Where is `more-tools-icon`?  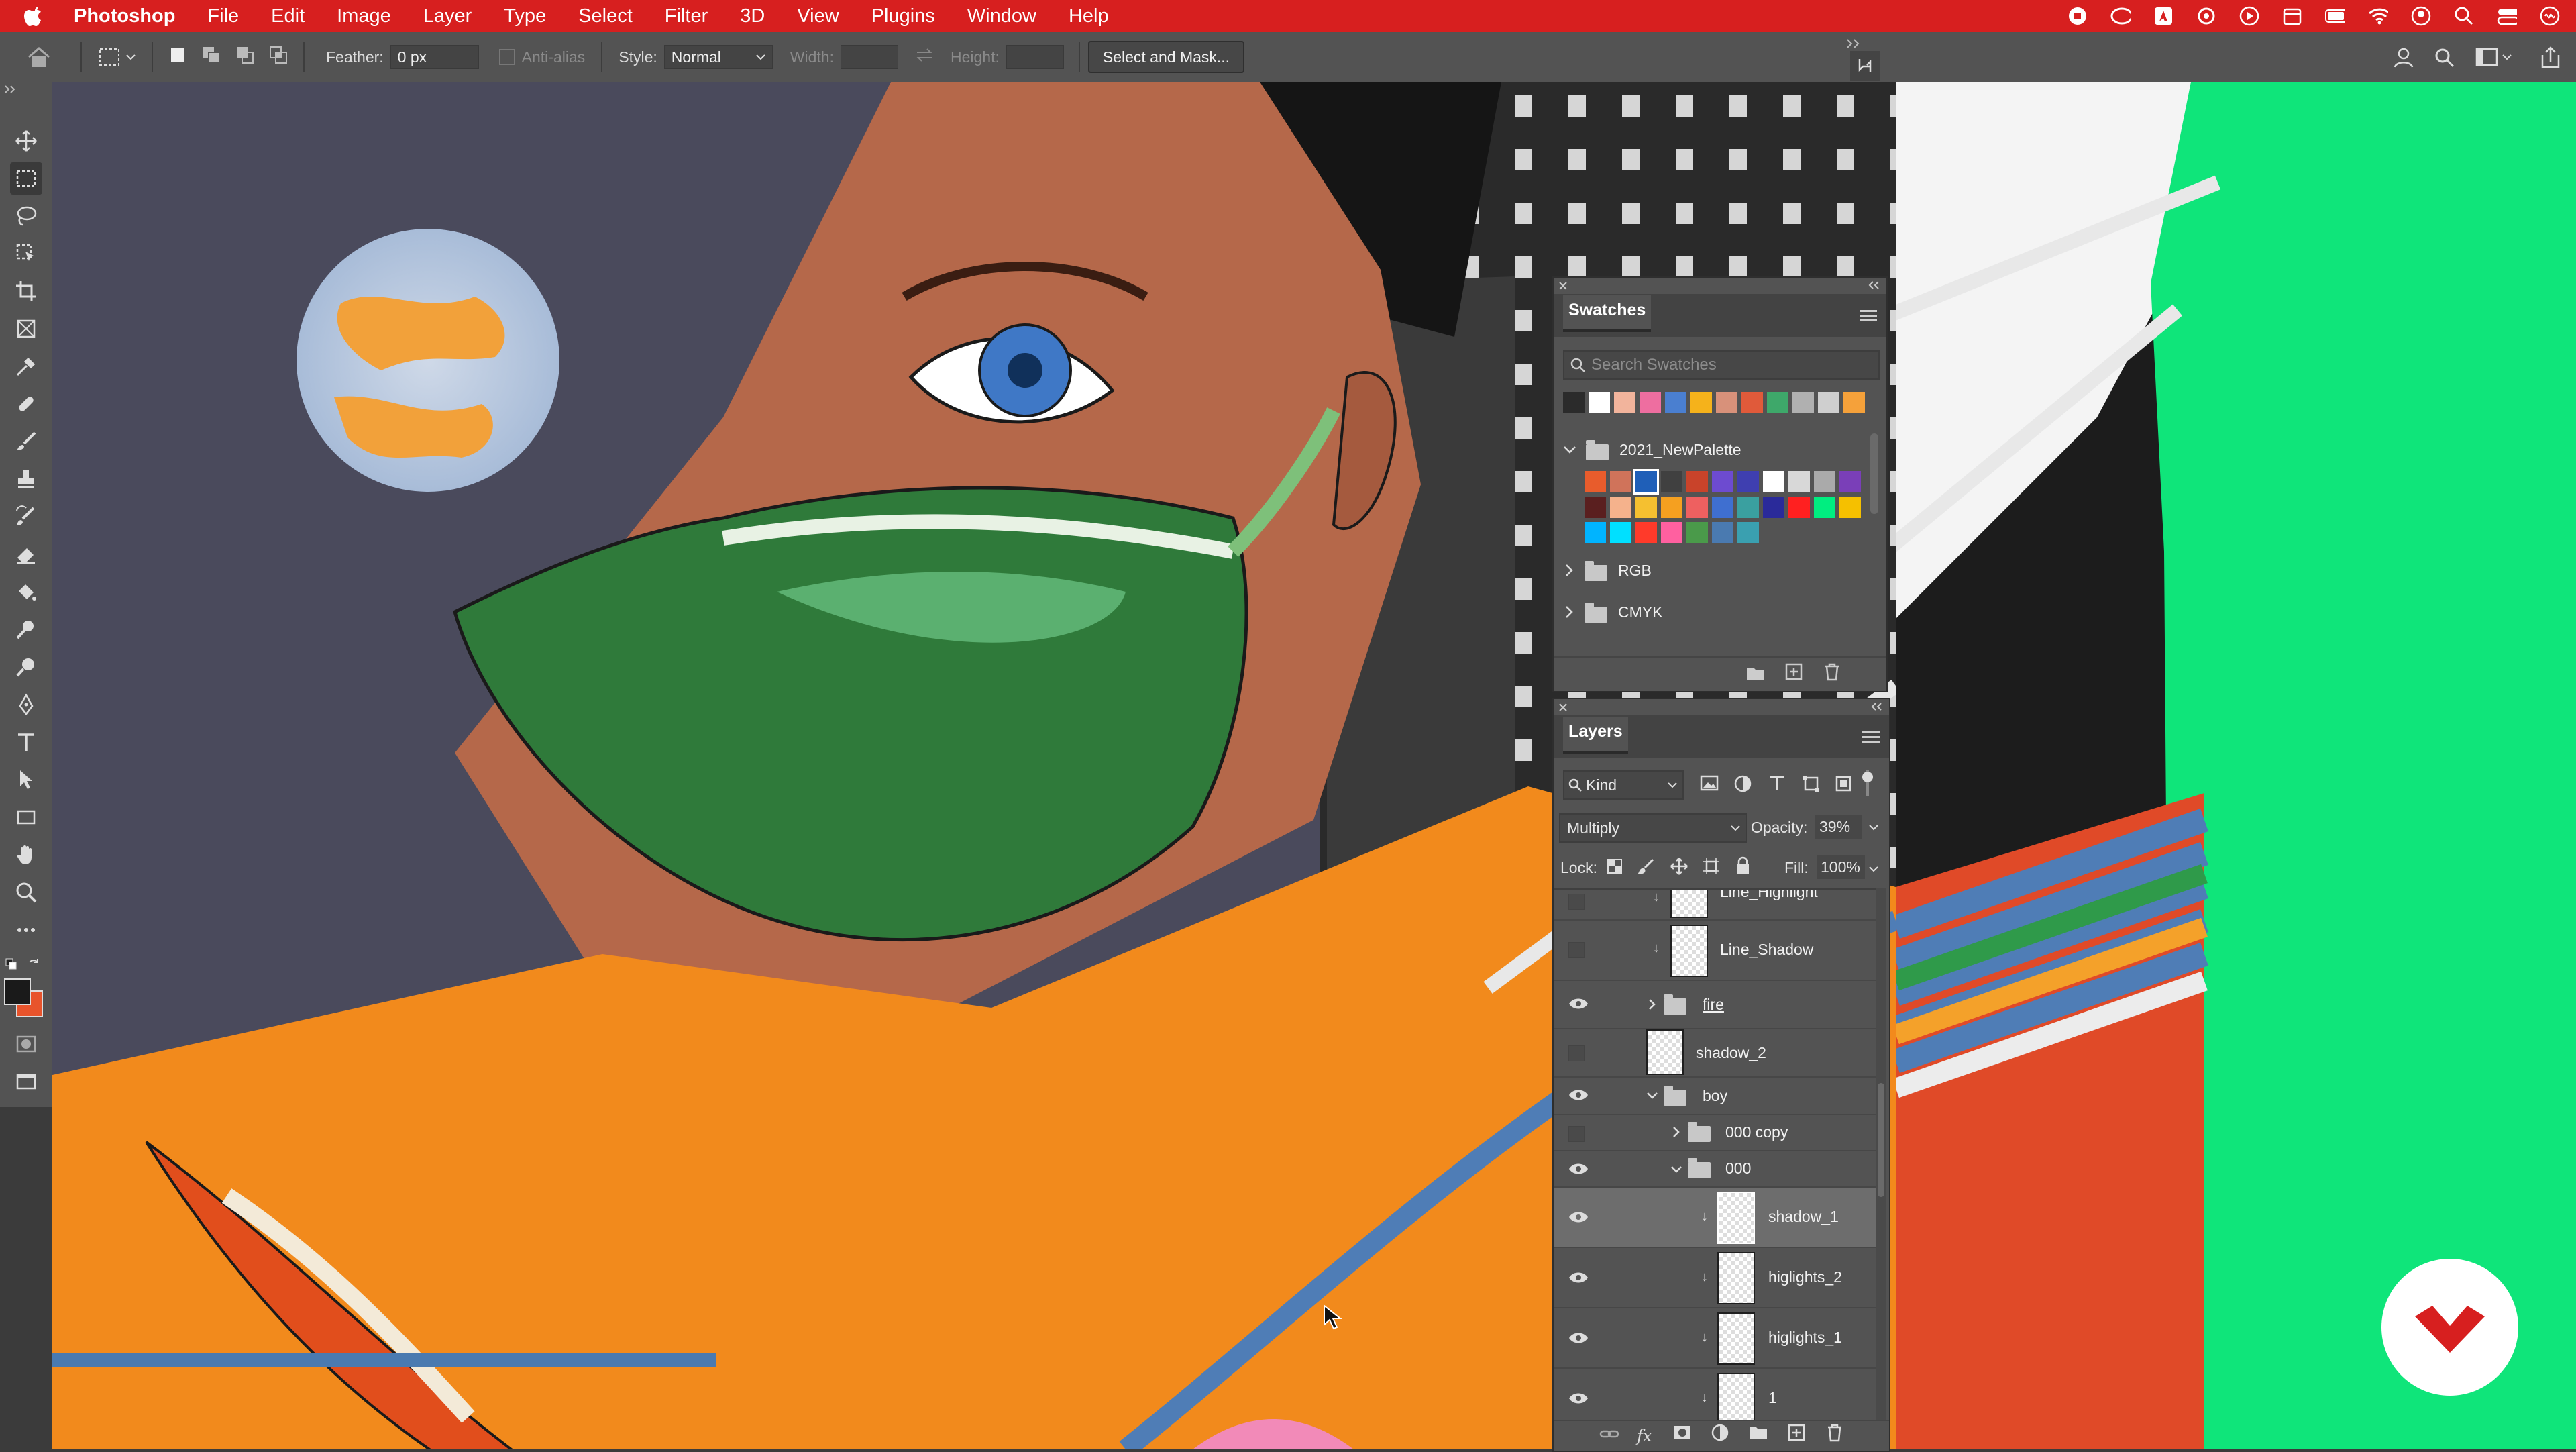 more-tools-icon is located at coordinates (26, 930).